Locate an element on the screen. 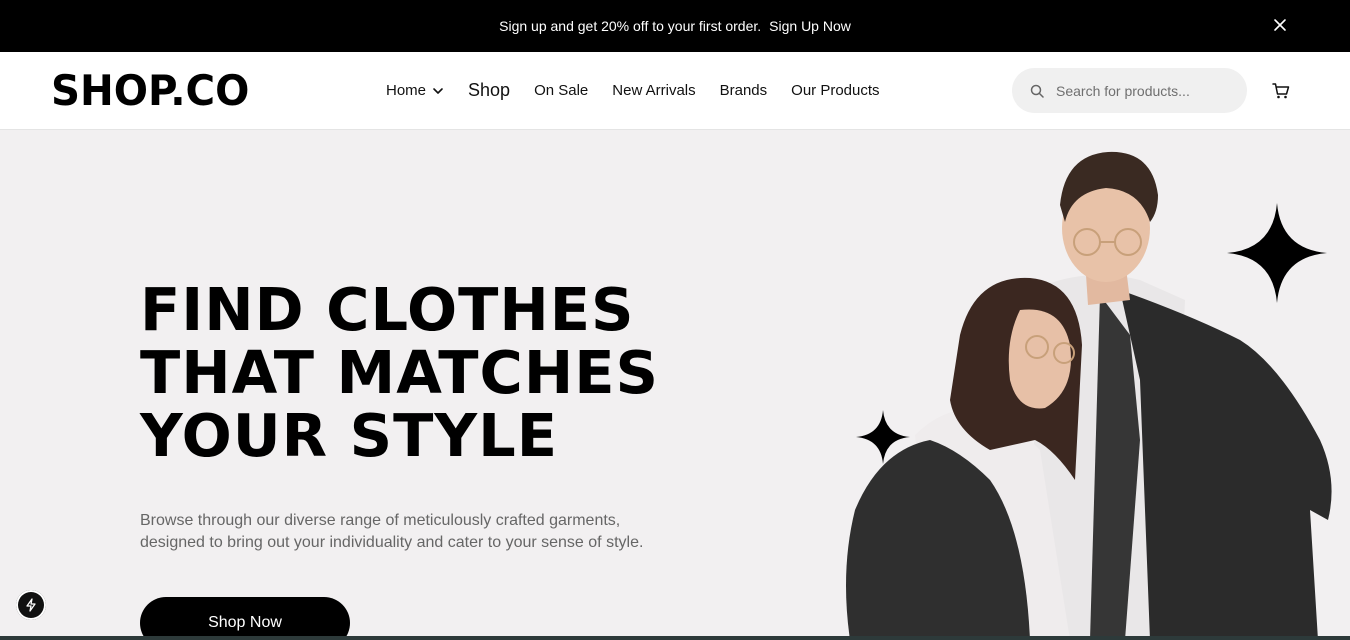 The height and width of the screenshot is (640, 1350). nav-item-label: Shop is located at coordinates (489, 90).